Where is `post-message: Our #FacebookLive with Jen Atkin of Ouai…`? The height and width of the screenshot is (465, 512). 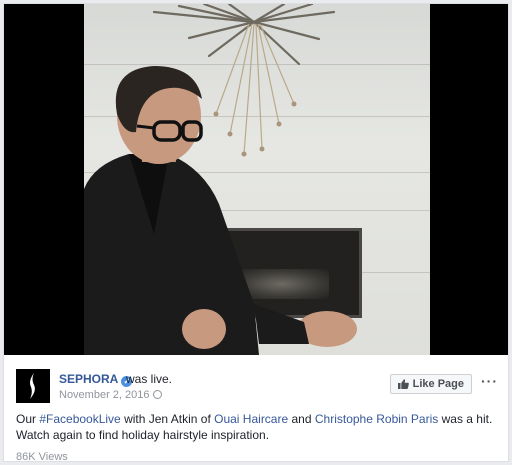
post-message: Our #FacebookLive with Jen Atkin of Ouai… is located at coordinates (254, 427).